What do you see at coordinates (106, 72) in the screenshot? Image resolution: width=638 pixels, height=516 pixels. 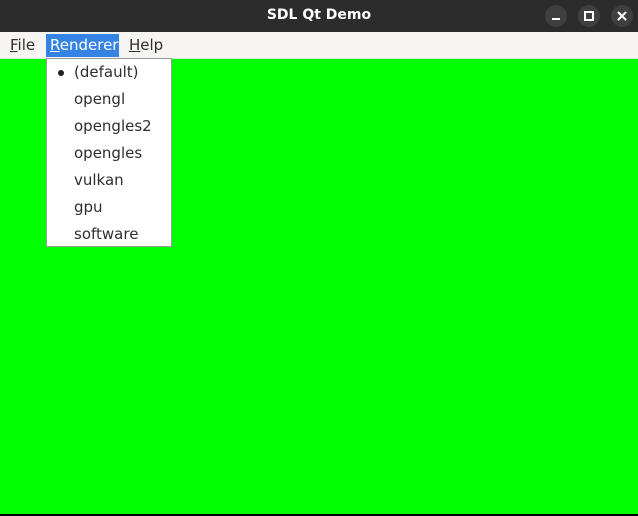 I see `renderer-option-label: (default)` at bounding box center [106, 72].